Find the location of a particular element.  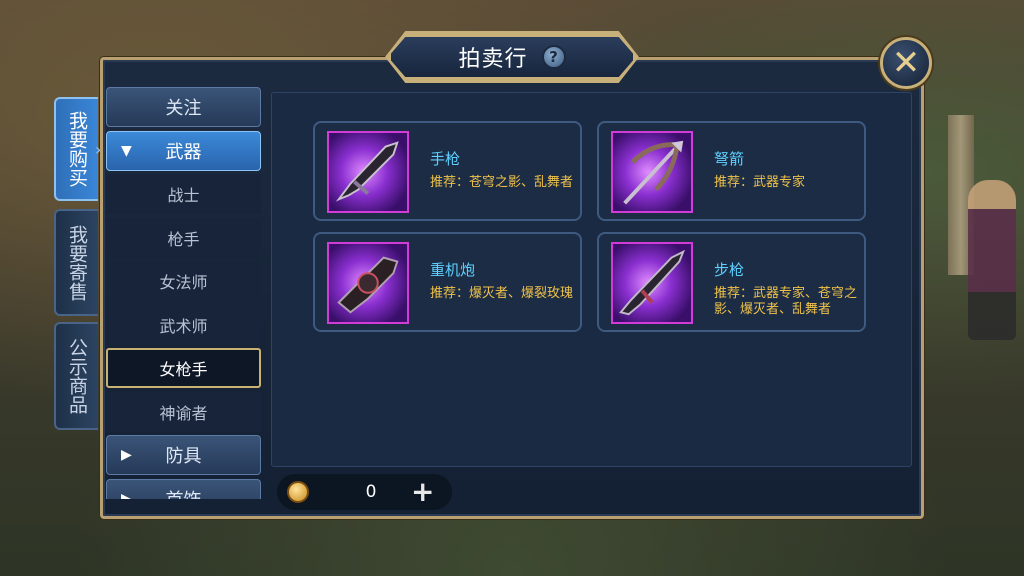

currency-bar: 0 + is located at coordinates (364, 492).